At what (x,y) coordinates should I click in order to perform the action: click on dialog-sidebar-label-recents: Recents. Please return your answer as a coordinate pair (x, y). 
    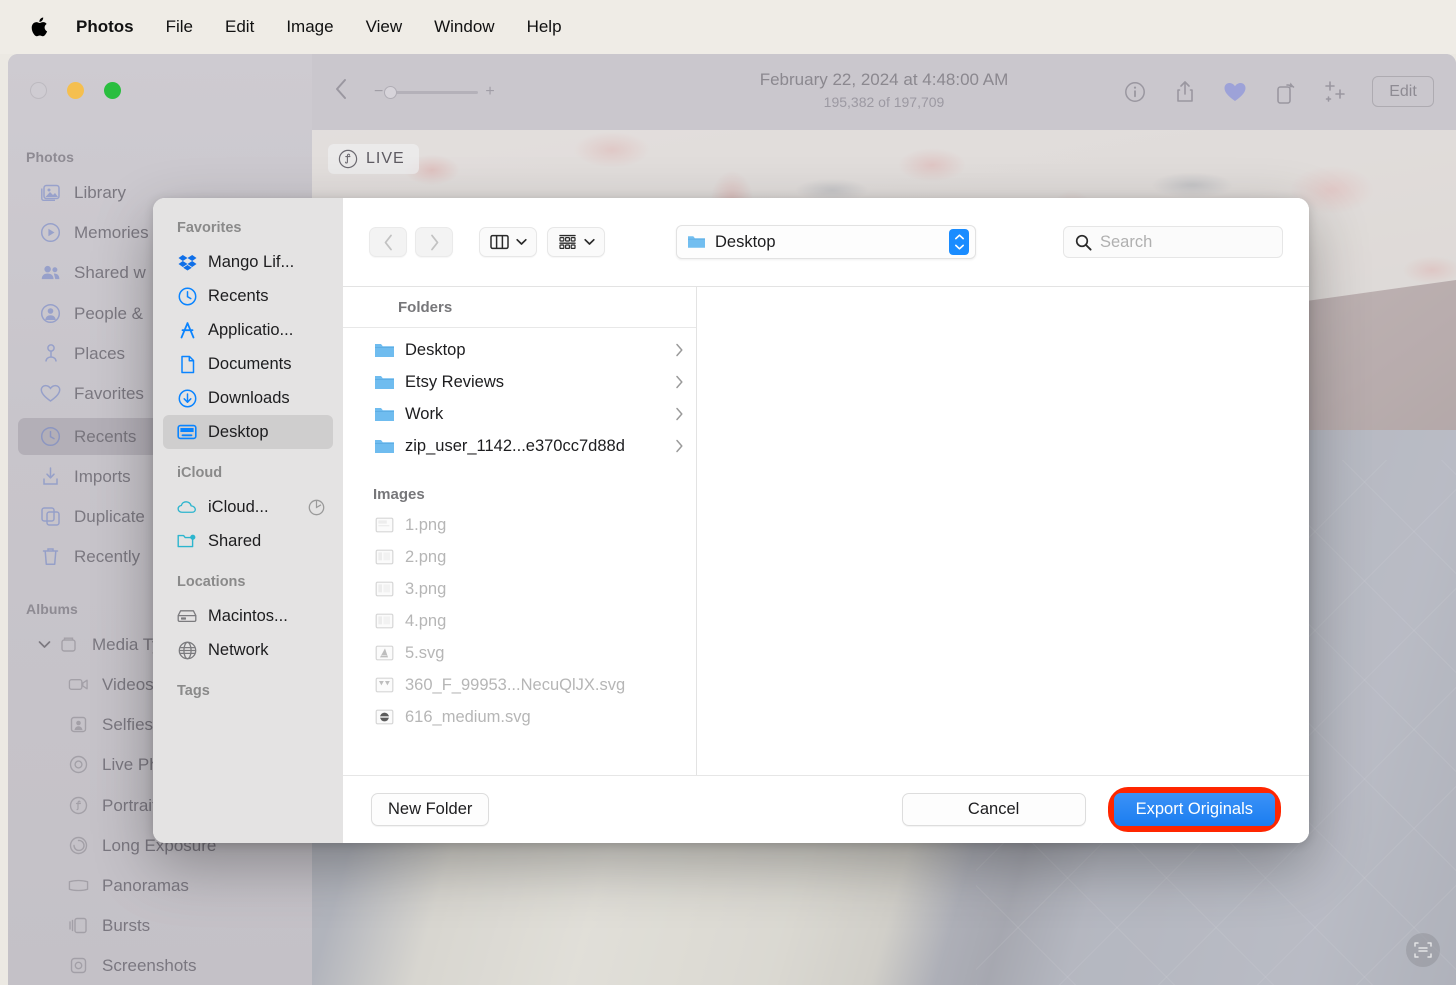
    Looking at the image, I should click on (238, 295).